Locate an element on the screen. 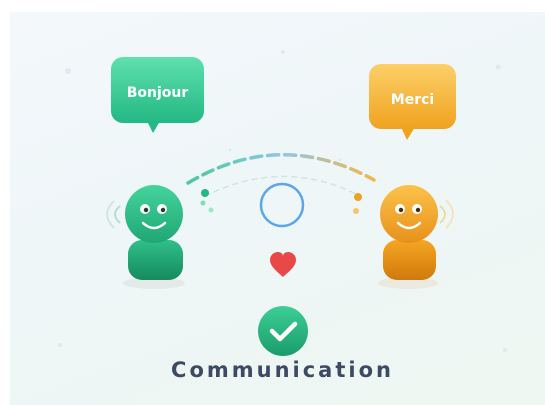 This screenshot has width=545, height=405. heart-icon is located at coordinates (283, 264).